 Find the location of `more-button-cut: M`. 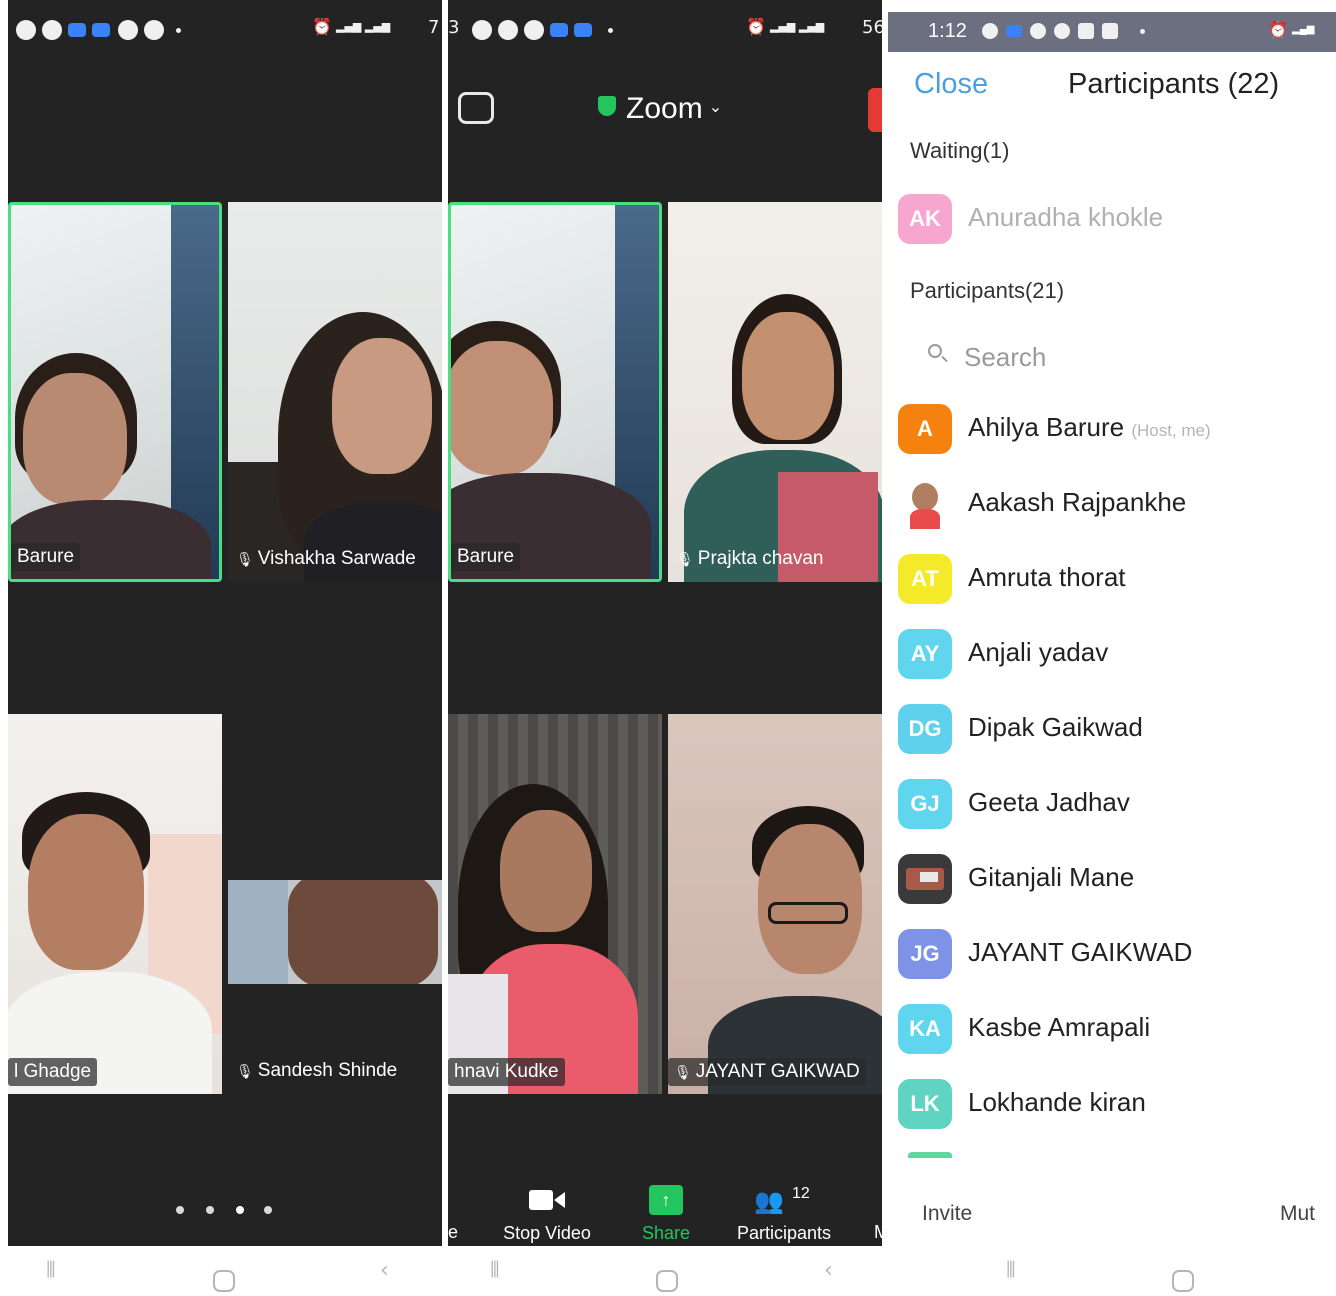

more-button-cut: M is located at coordinates (878, 1232).